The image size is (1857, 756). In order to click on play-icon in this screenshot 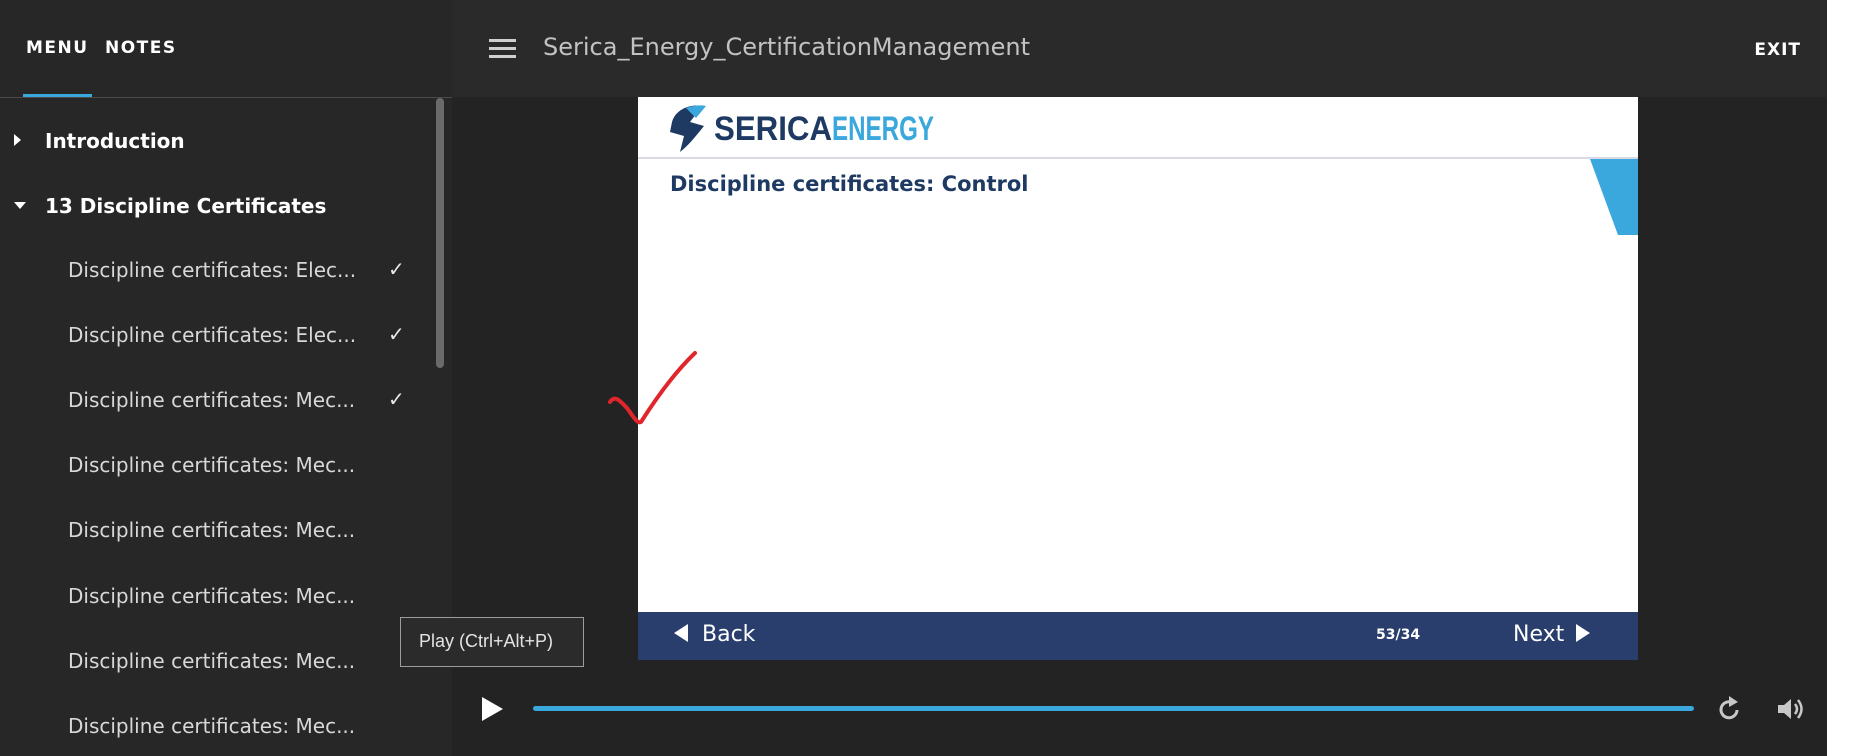, I will do `click(492, 709)`.